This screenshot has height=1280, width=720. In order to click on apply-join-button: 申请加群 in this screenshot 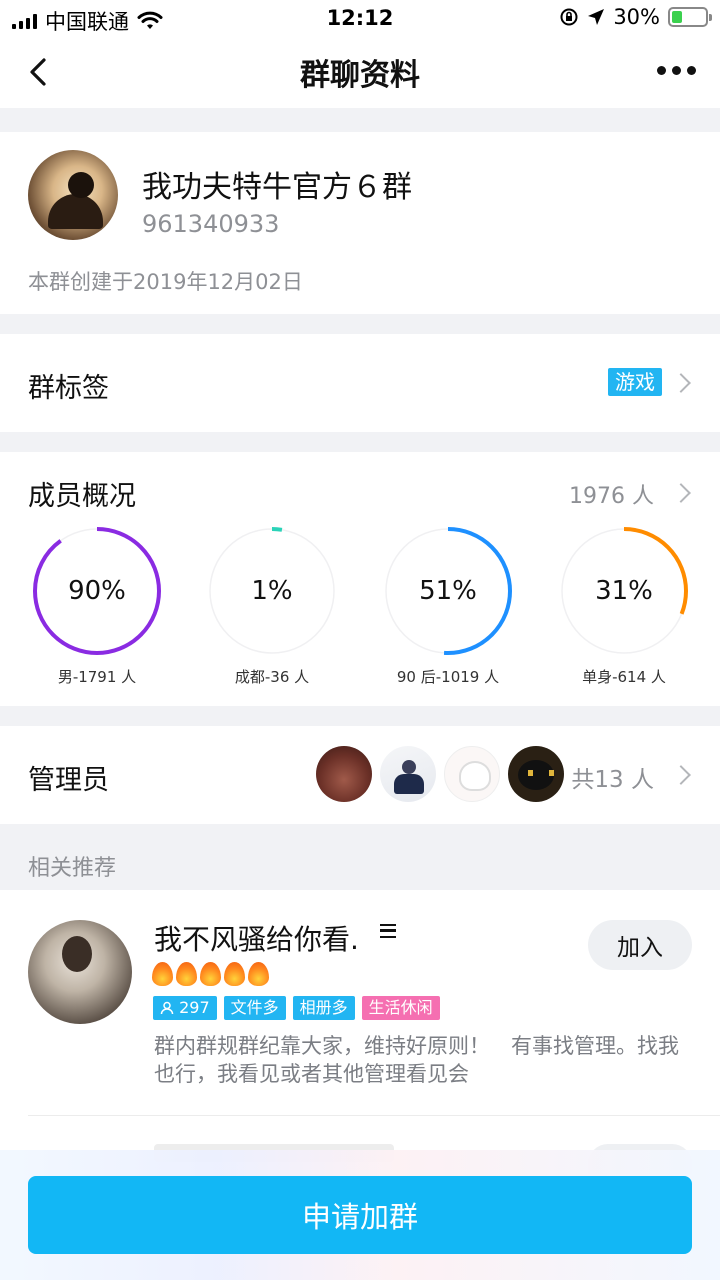, I will do `click(360, 1215)`.